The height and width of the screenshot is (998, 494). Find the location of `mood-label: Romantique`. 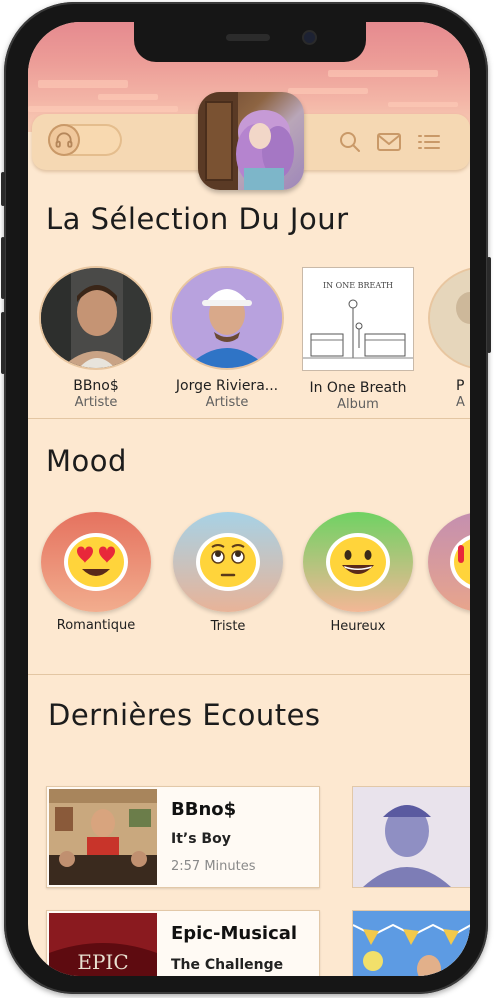

mood-label: Romantique is located at coordinates (96, 625).